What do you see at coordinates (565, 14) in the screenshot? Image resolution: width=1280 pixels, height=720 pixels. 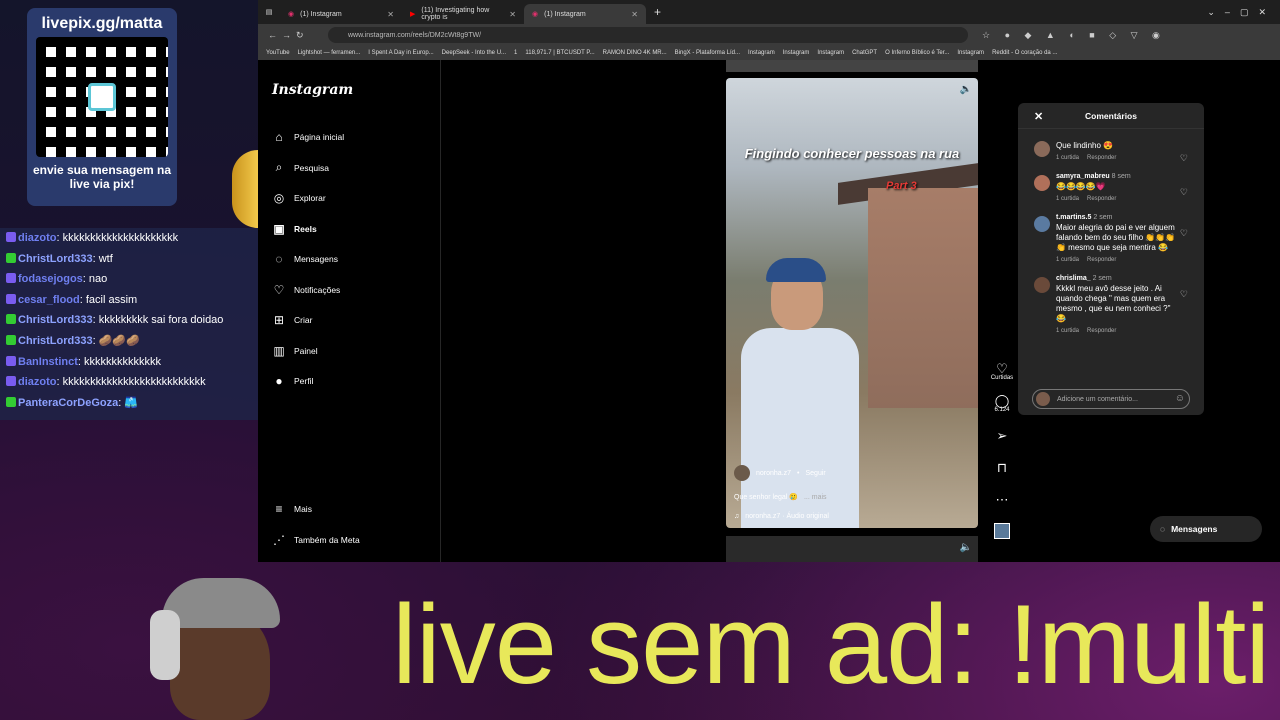 I see `tab-label: (1) Instagram` at bounding box center [565, 14].